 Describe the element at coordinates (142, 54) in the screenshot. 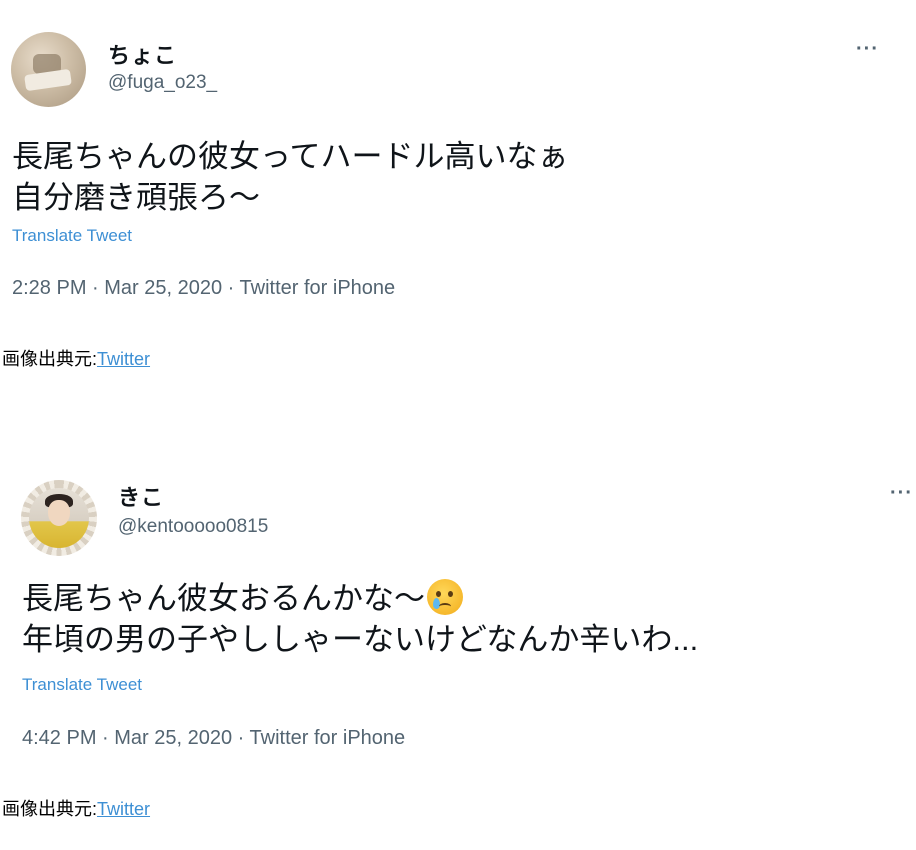

I see `display-name: ちょこ` at that location.